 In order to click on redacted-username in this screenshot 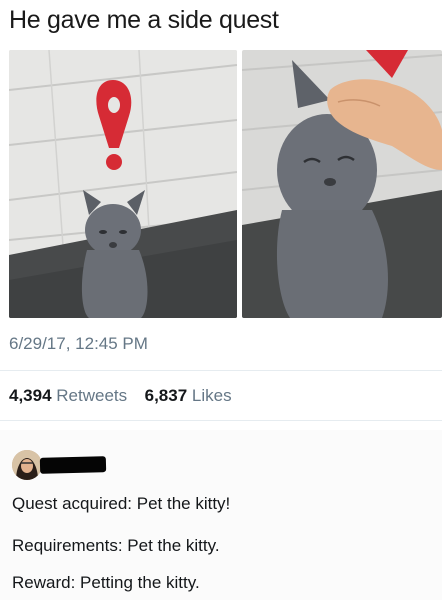, I will do `click(73, 465)`.